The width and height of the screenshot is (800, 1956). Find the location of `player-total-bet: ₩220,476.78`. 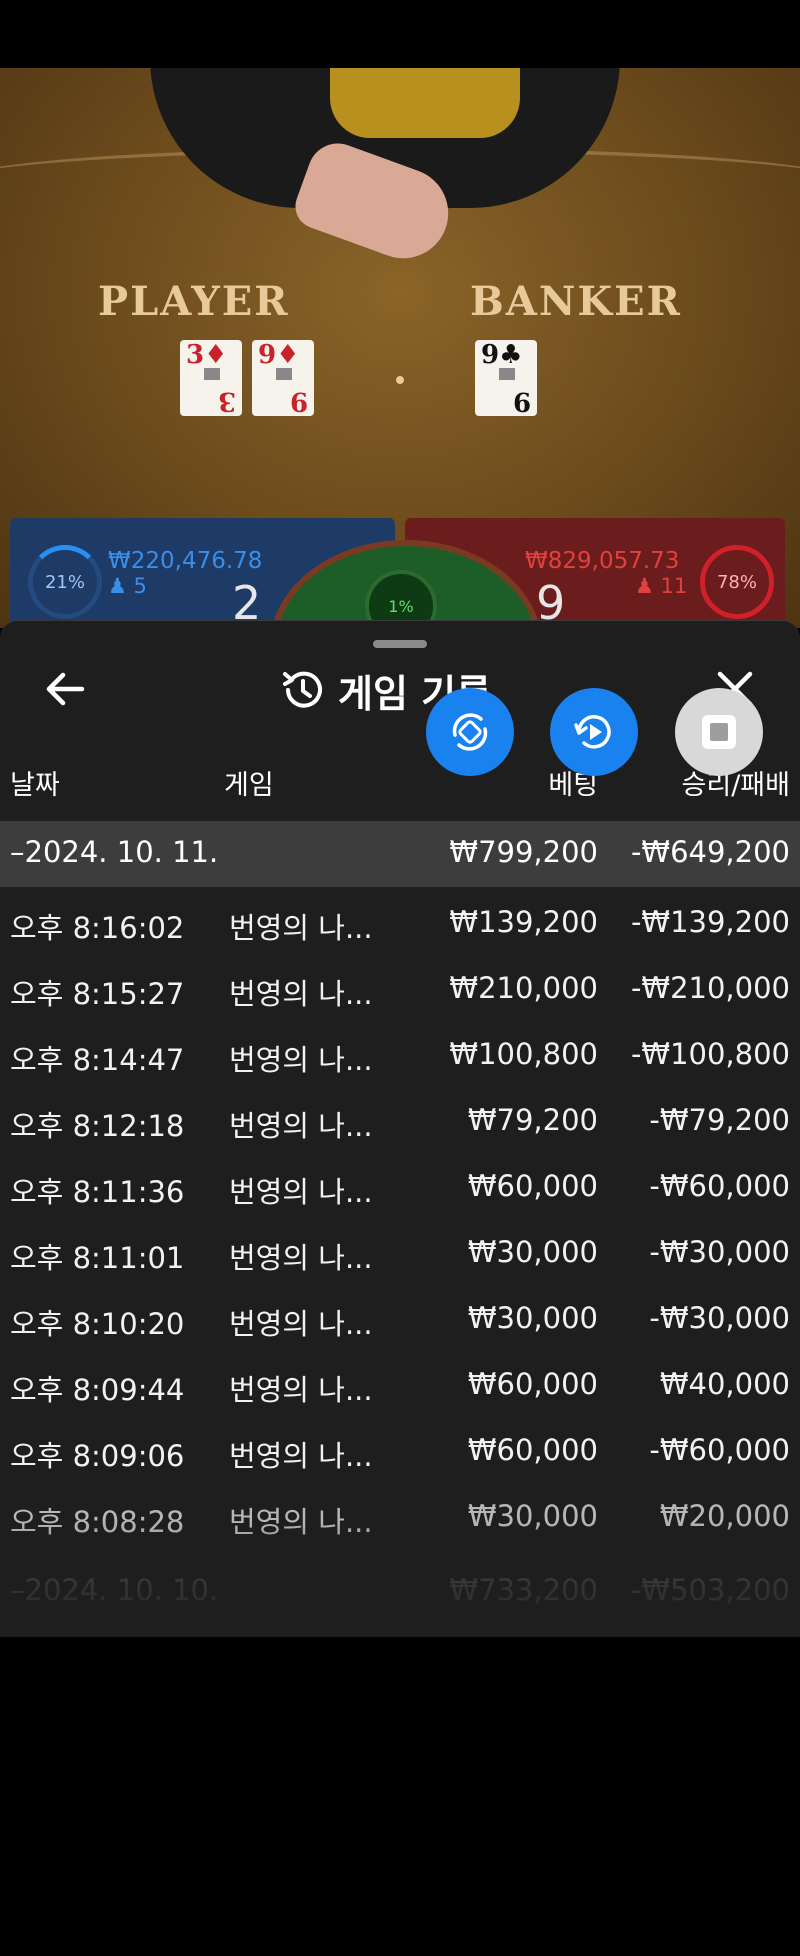

player-total-bet: ₩220,476.78 is located at coordinates (185, 561).